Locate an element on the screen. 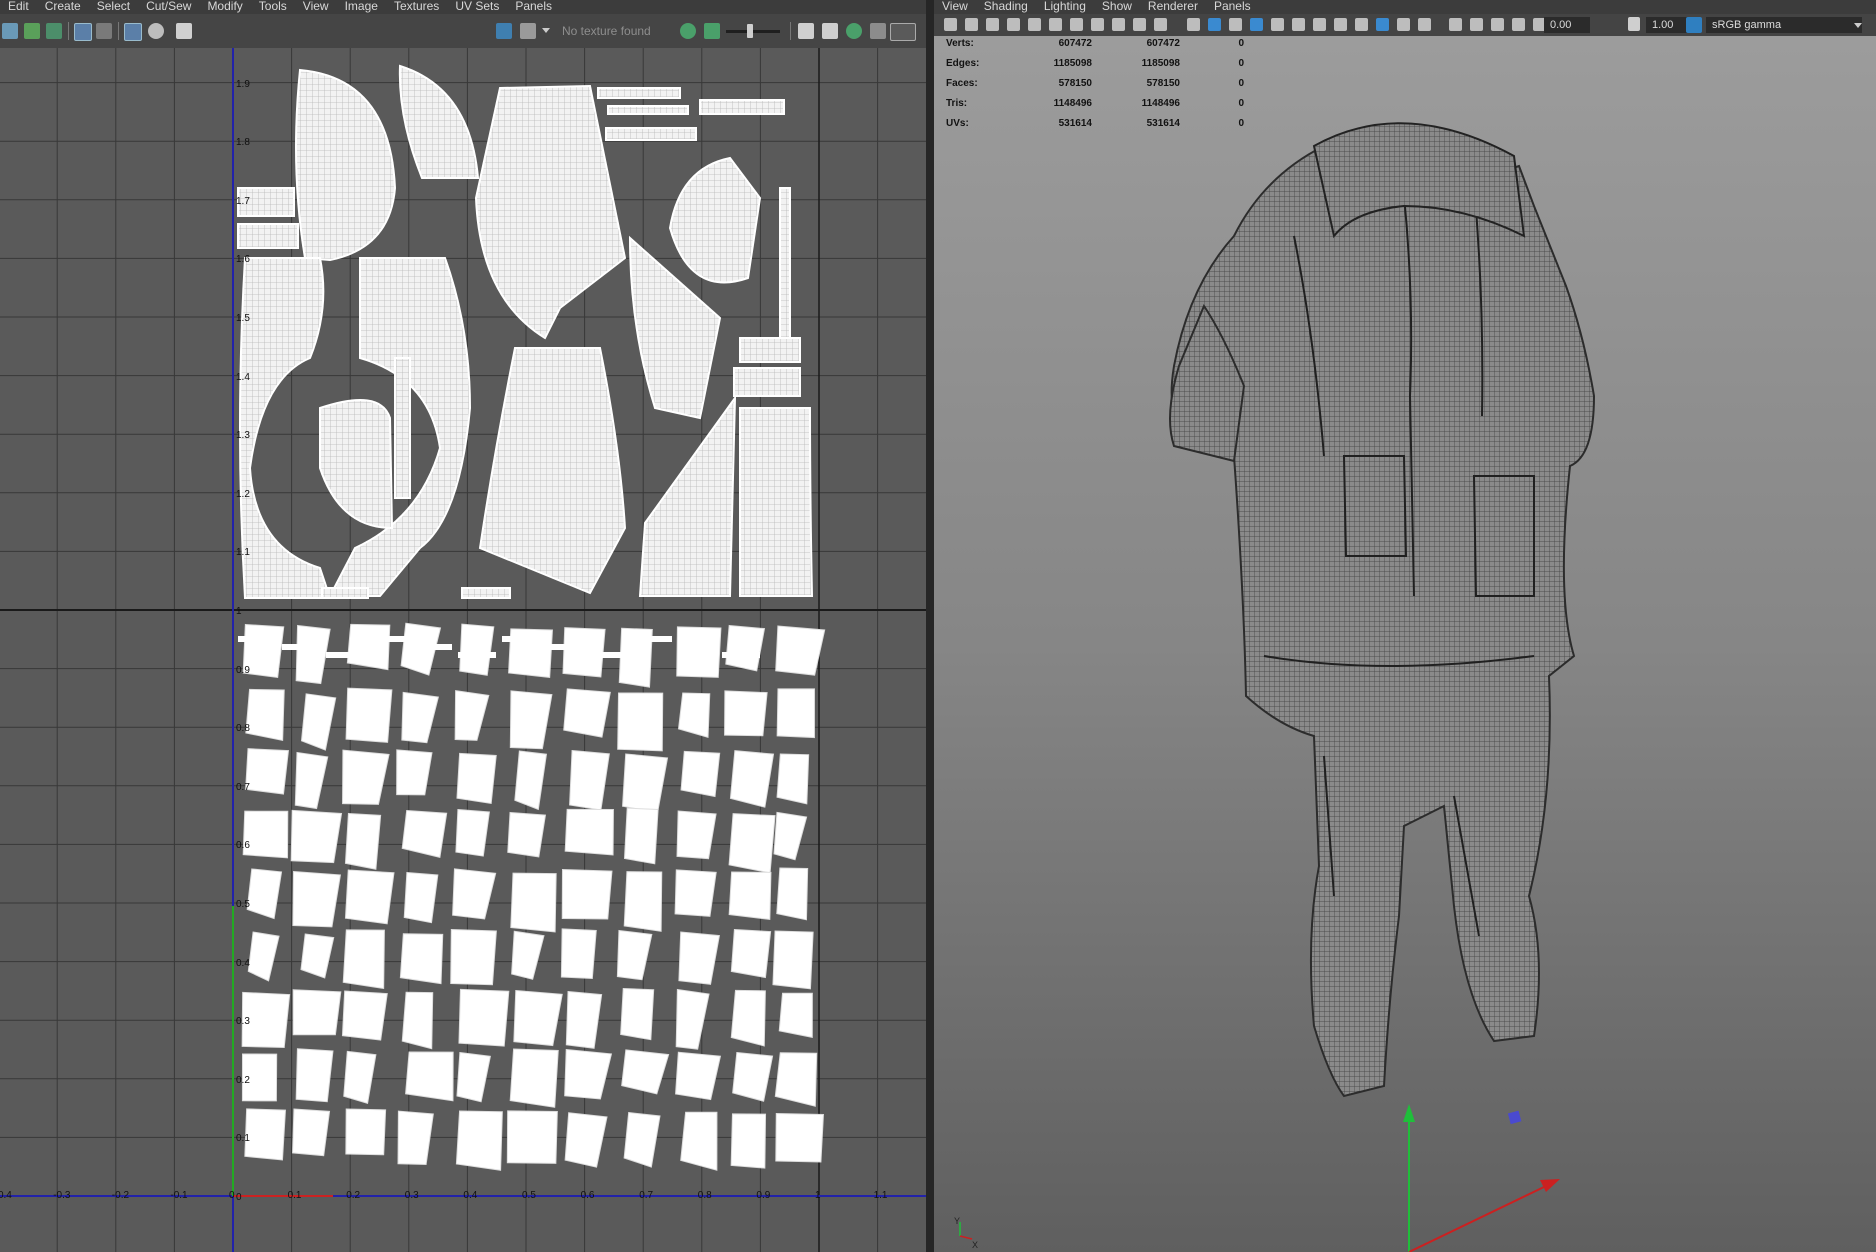 The width and height of the screenshot is (1876, 1252). menu-lighting: Lighting is located at coordinates (1065, 6).